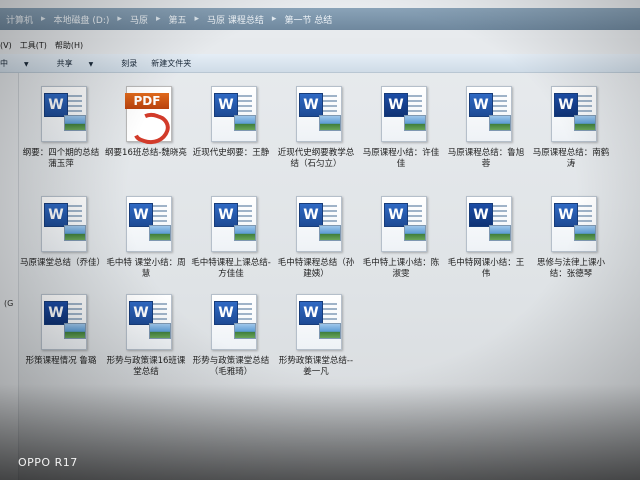 Image resolution: width=640 pixels, height=480 pixels. What do you see at coordinates (146, 268) in the screenshot?
I see `file-name-label: 毛中特 课堂小结：周慧` at bounding box center [146, 268].